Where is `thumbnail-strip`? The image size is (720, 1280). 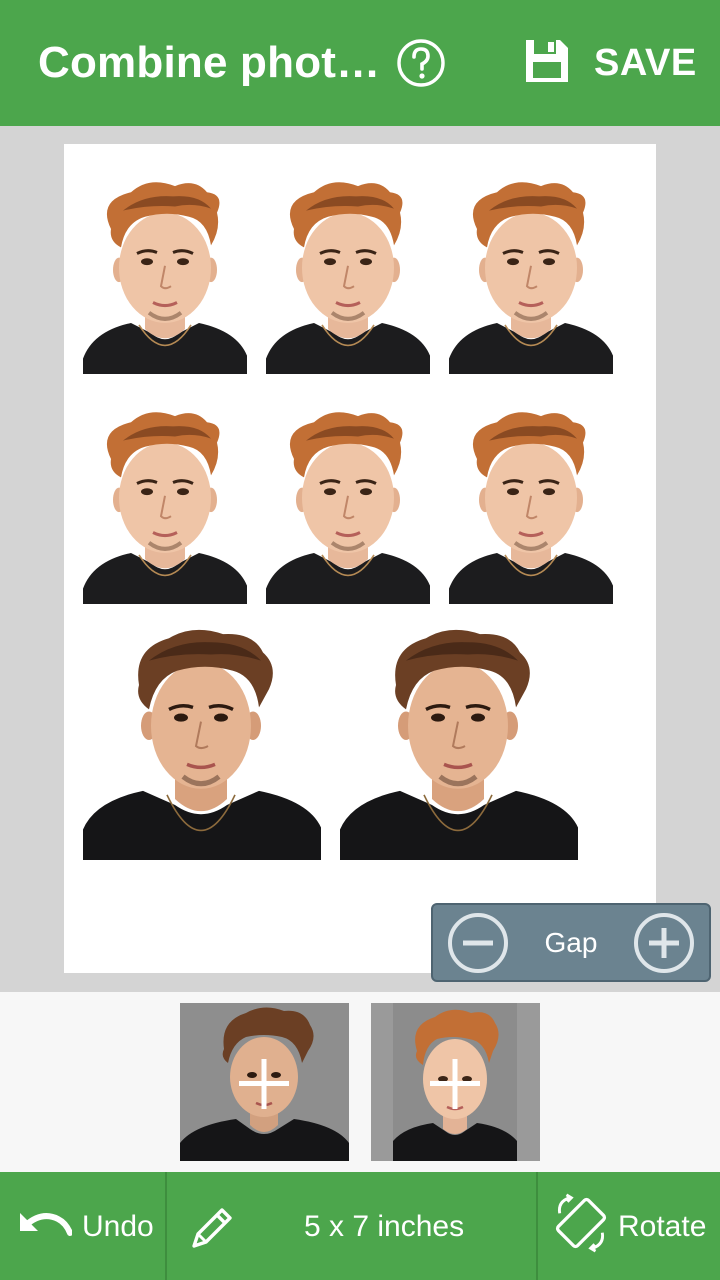 thumbnail-strip is located at coordinates (360, 1082).